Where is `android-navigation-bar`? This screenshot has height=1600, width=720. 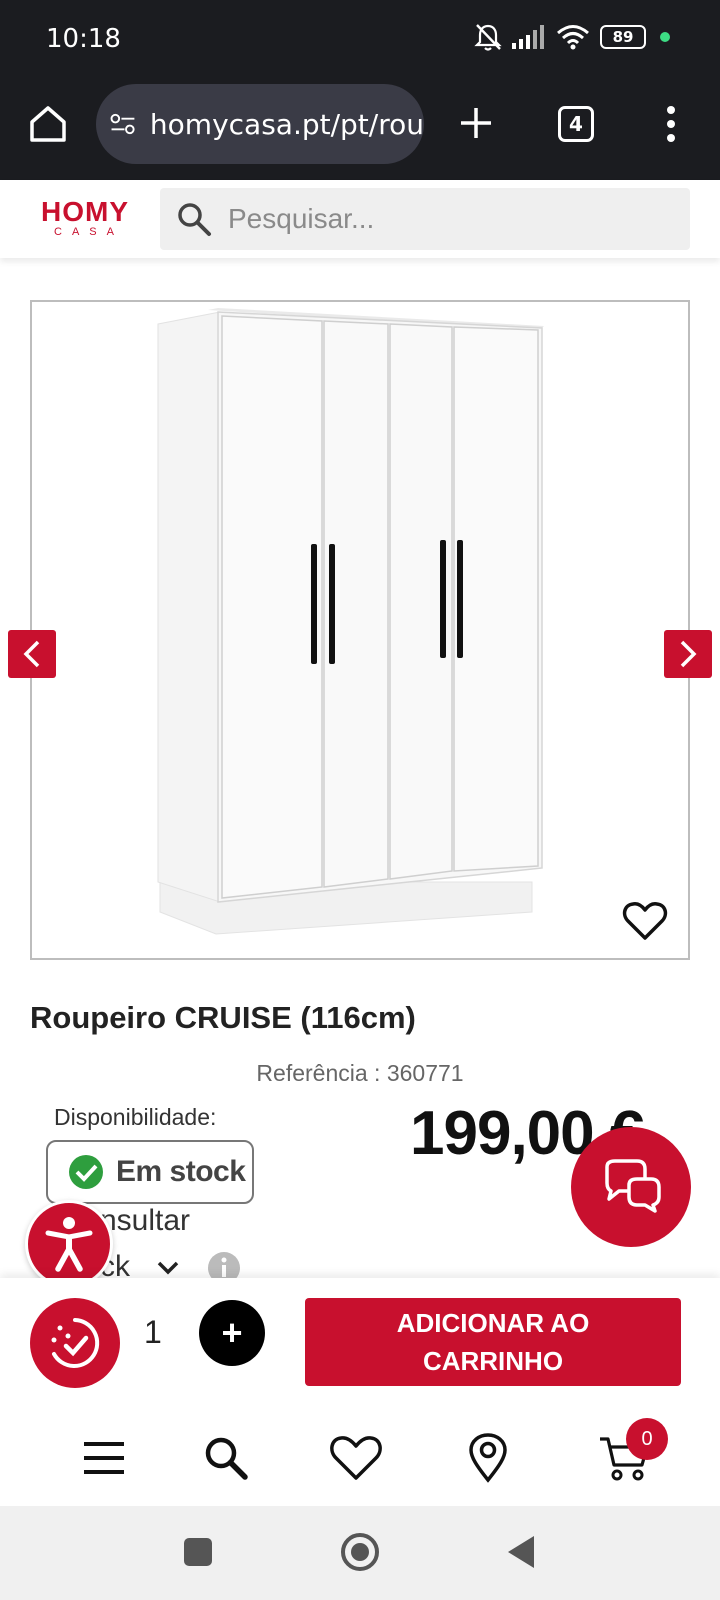
android-navigation-bar is located at coordinates (360, 1553).